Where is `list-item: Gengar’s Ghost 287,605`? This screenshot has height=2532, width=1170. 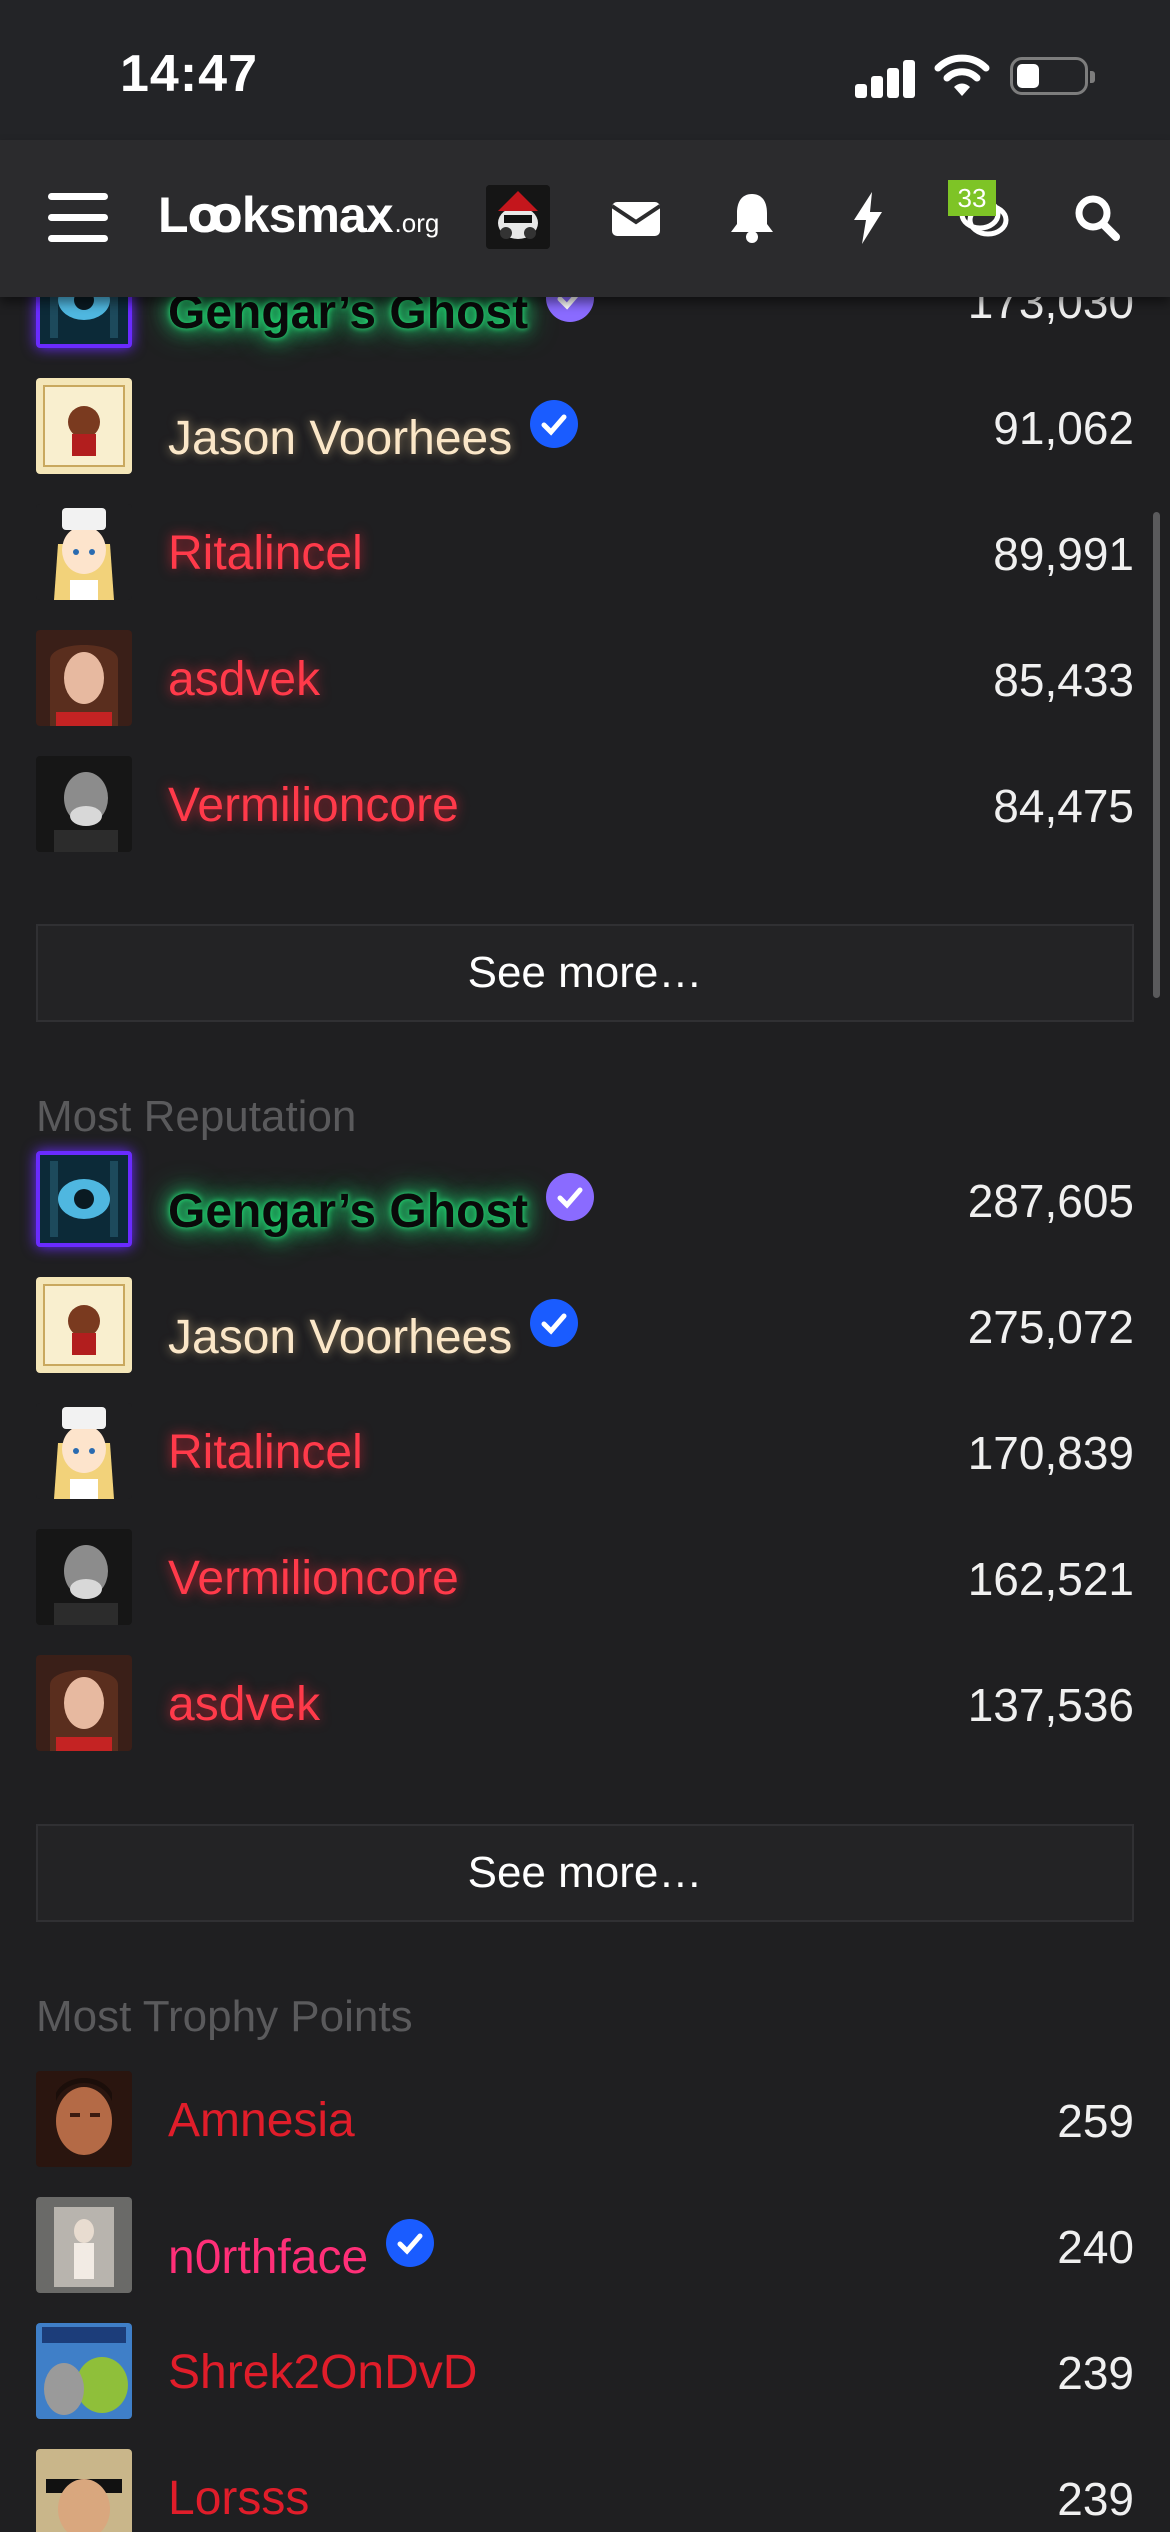
list-item: Gengar’s Ghost 287,605 is located at coordinates (585, 1196).